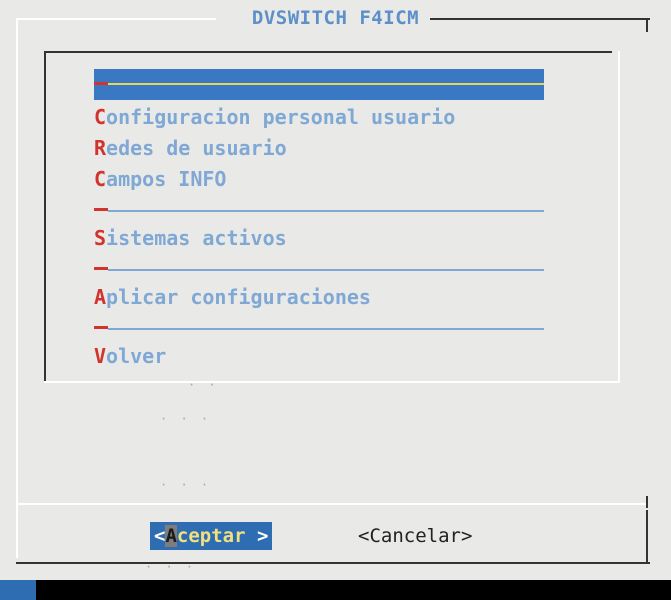 This screenshot has height=600, width=671. I want to click on selection-highlight, so click(319, 84).